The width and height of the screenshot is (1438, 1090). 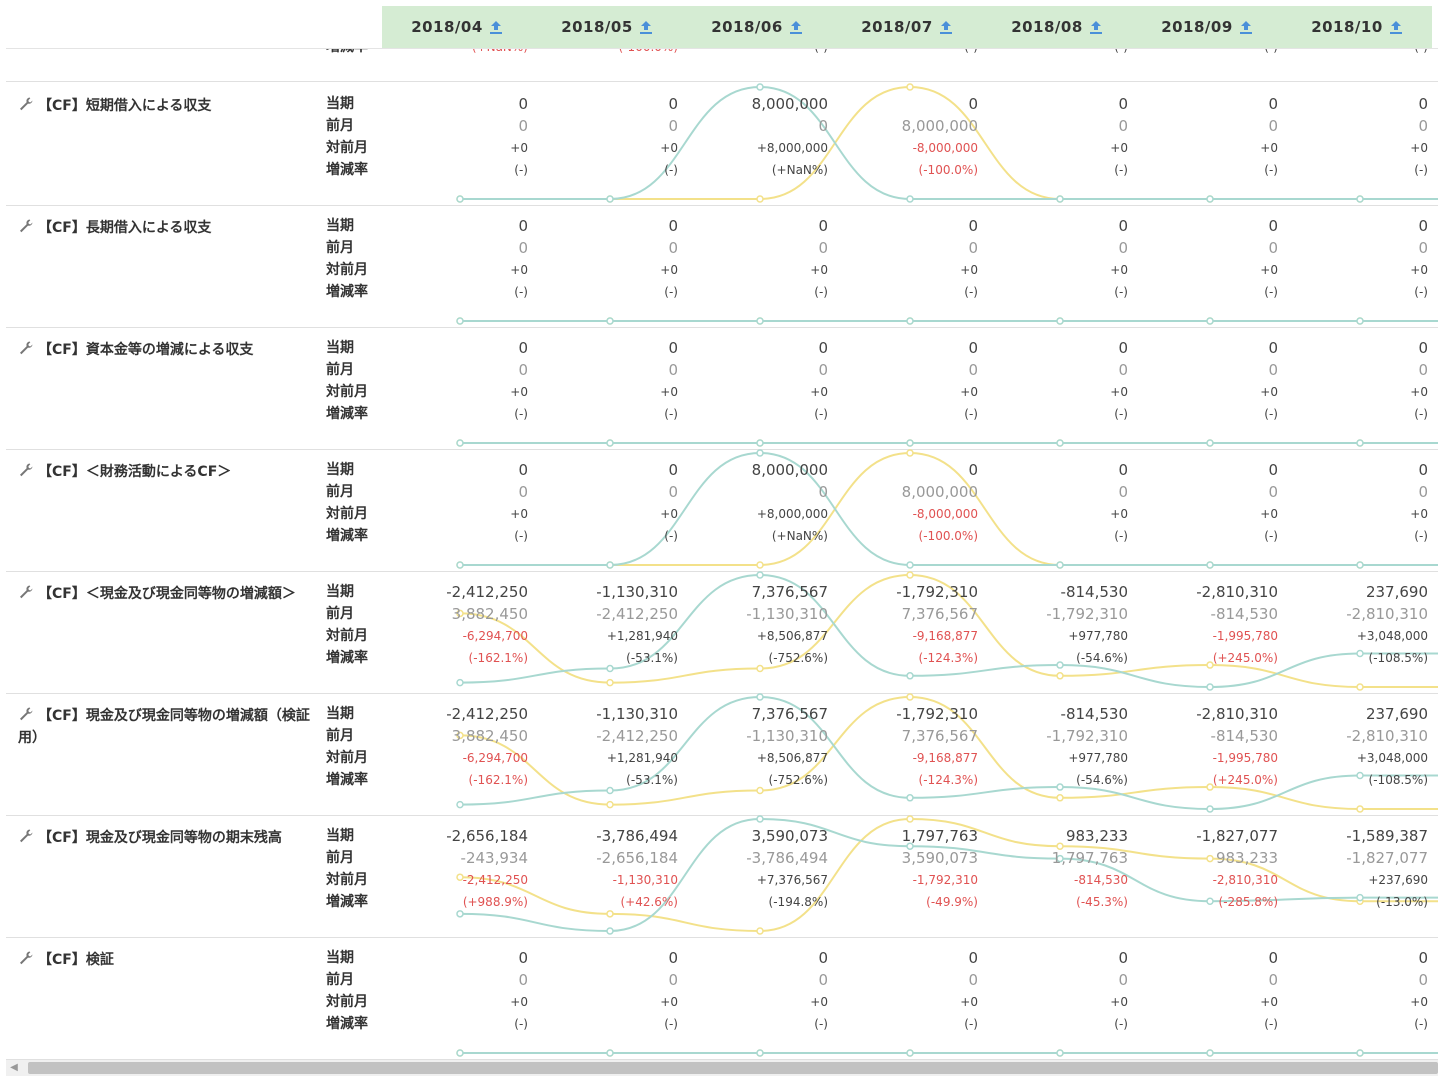 What do you see at coordinates (652, 780) in the screenshot?
I see `rate-value: (-53.1%)` at bounding box center [652, 780].